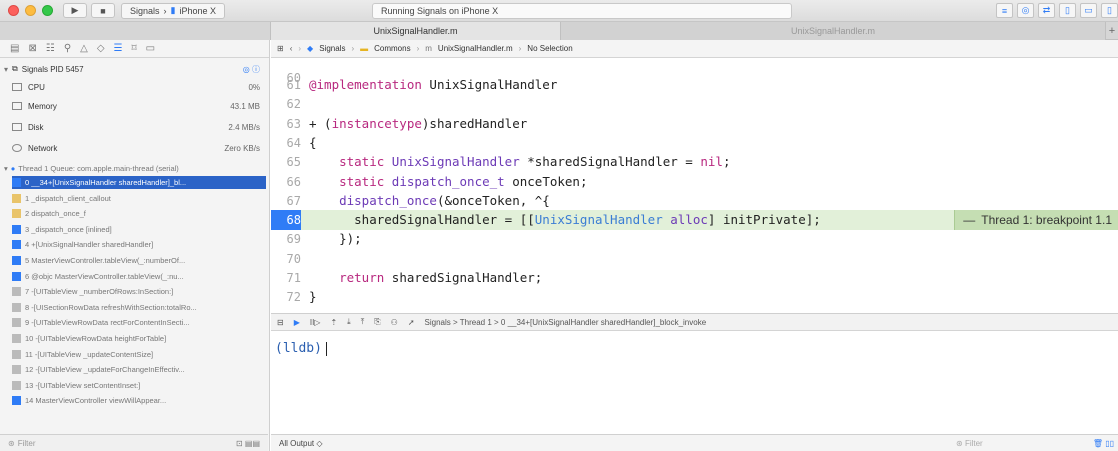 This screenshot has width=1118, height=451. Describe the element at coordinates (313, 142) in the screenshot. I see `code-token: {` at that location.